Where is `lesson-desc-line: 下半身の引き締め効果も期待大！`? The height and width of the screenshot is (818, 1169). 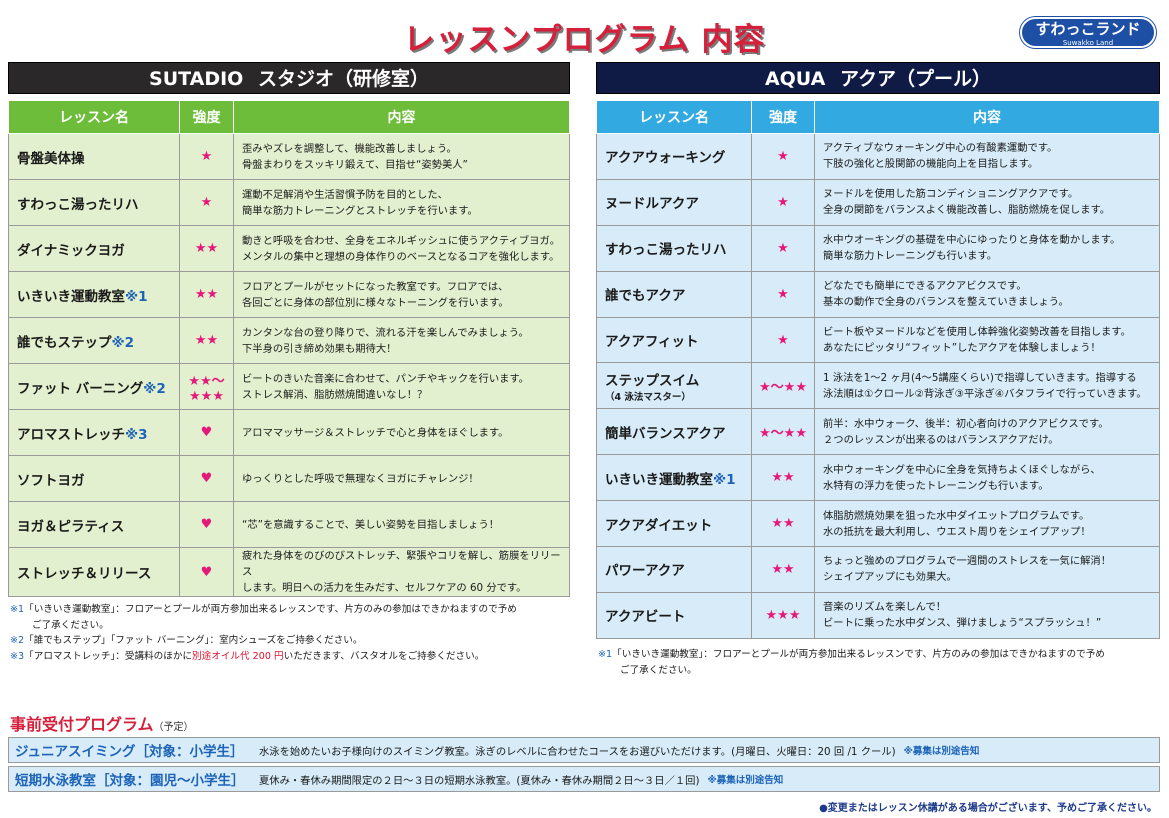
lesson-desc-line: 下半身の引き締め効果も期待大！ is located at coordinates (319, 348).